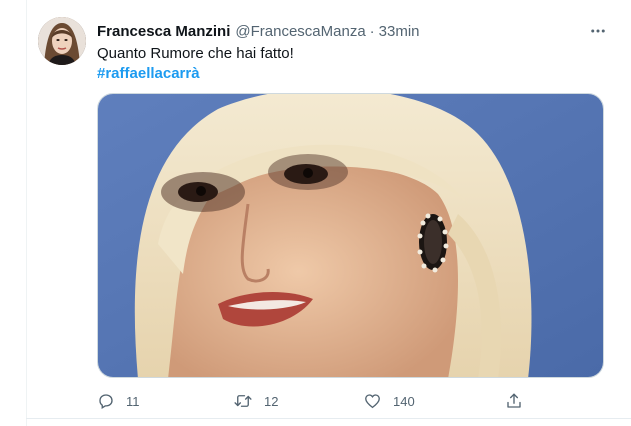  What do you see at coordinates (148, 74) in the screenshot?
I see `hashtag-link: #raffaellacarrà` at bounding box center [148, 74].